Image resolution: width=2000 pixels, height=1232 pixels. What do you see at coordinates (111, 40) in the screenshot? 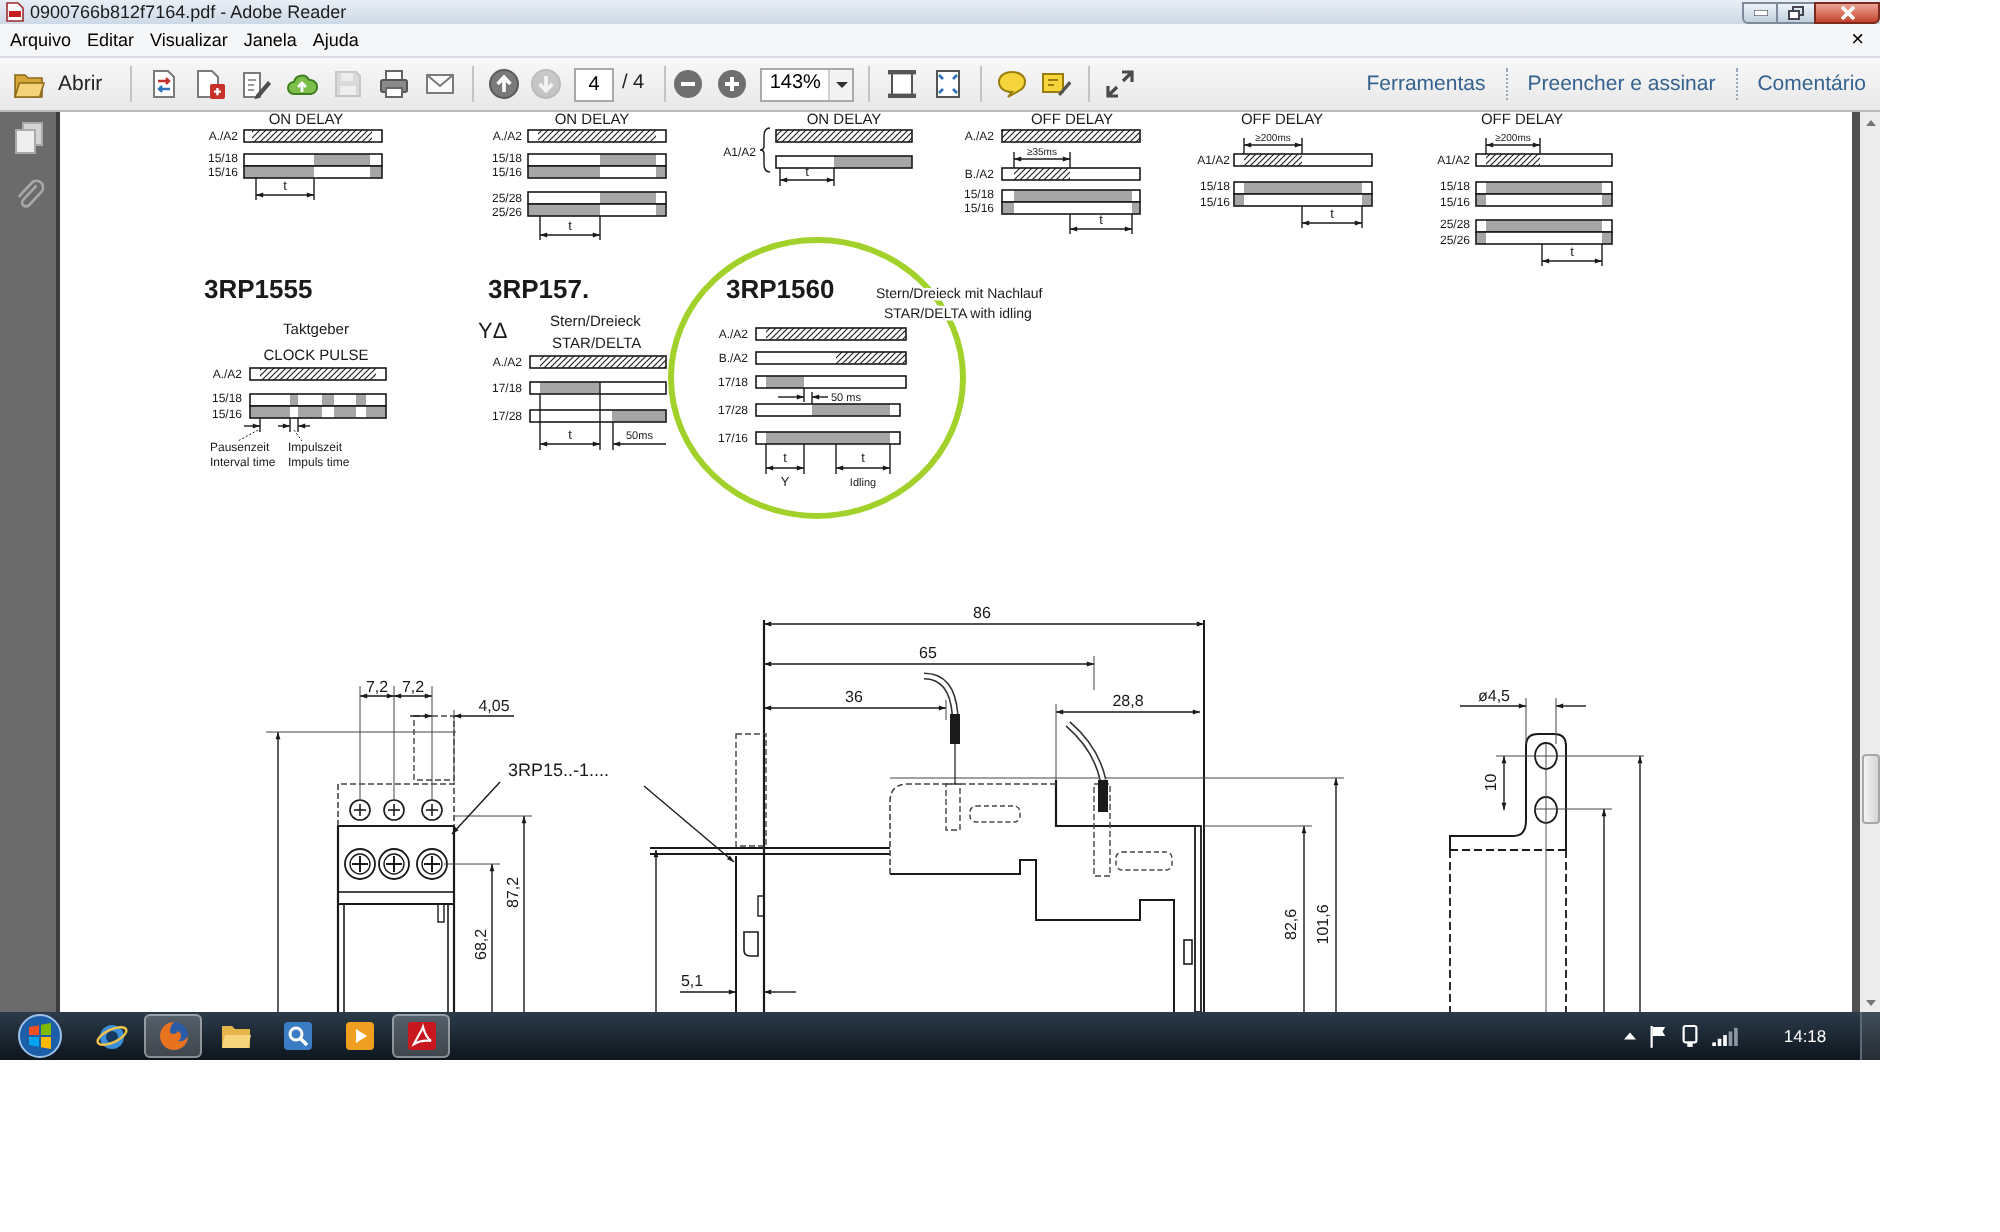
I see `menu-item: Editar` at bounding box center [111, 40].